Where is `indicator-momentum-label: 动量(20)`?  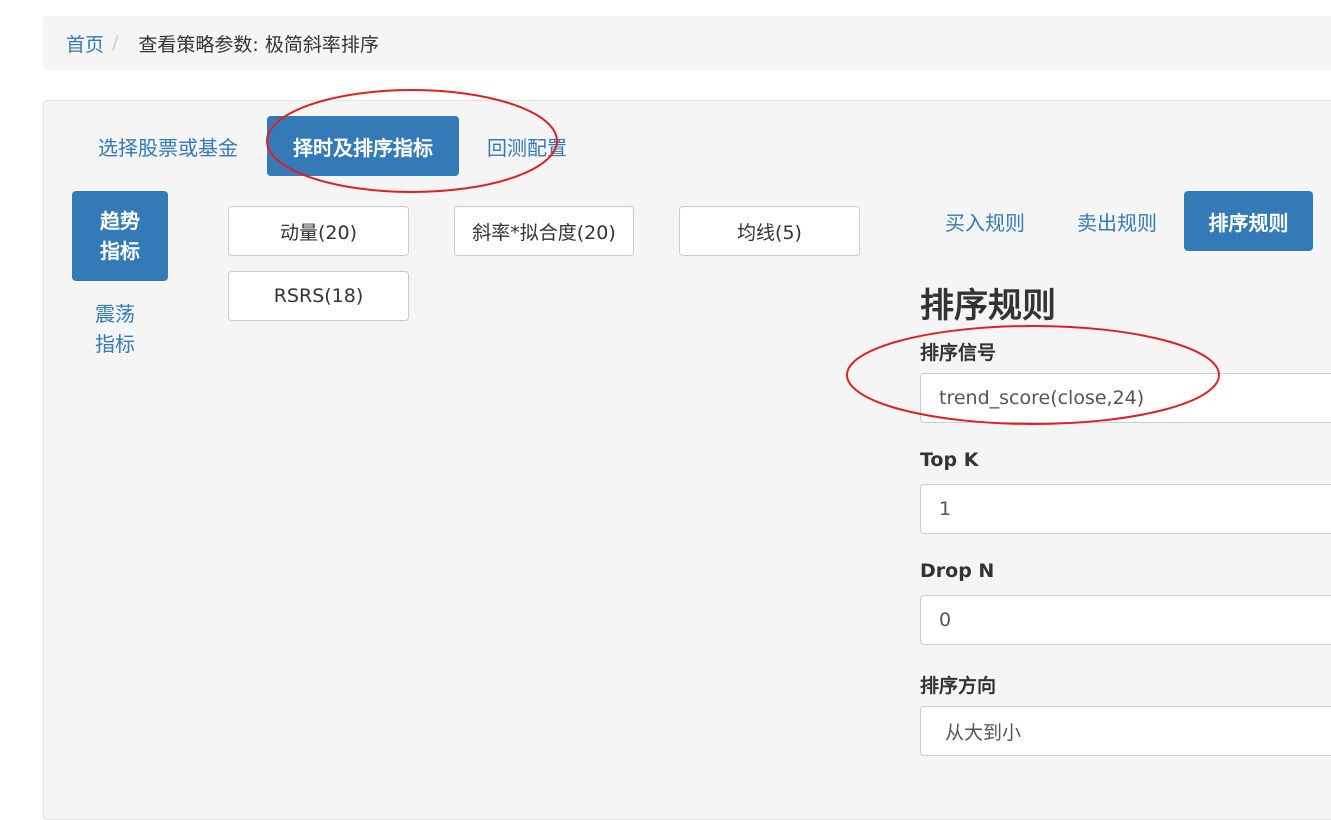 indicator-momentum-label: 动量(20) is located at coordinates (318, 232).